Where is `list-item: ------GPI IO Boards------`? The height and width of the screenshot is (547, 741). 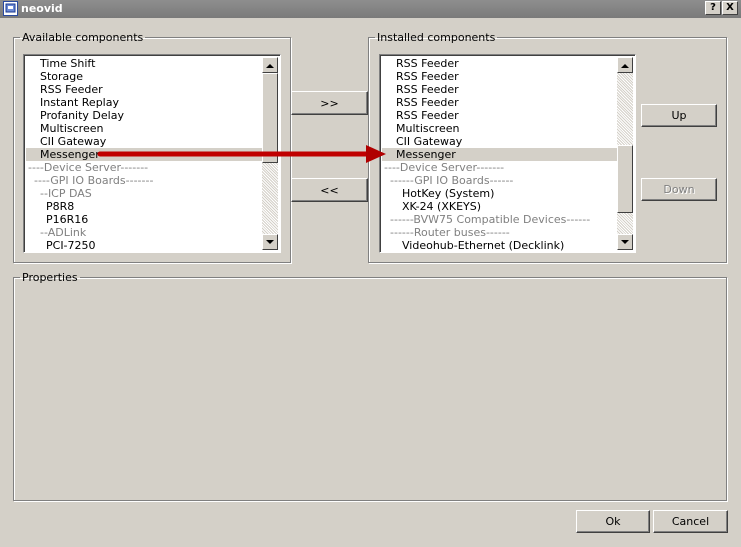 list-item: ------GPI IO Boards------ is located at coordinates (499, 180).